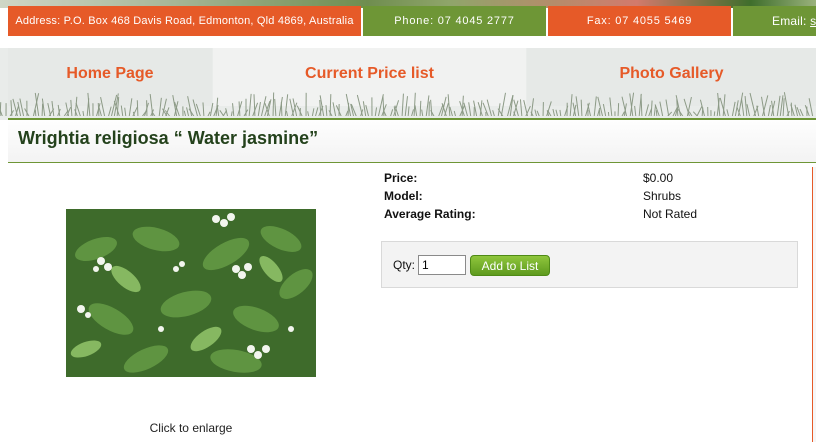 This screenshot has width=816, height=442. Describe the element at coordinates (510, 265) in the screenshot. I see `add-to-list-button: Add to List` at that location.